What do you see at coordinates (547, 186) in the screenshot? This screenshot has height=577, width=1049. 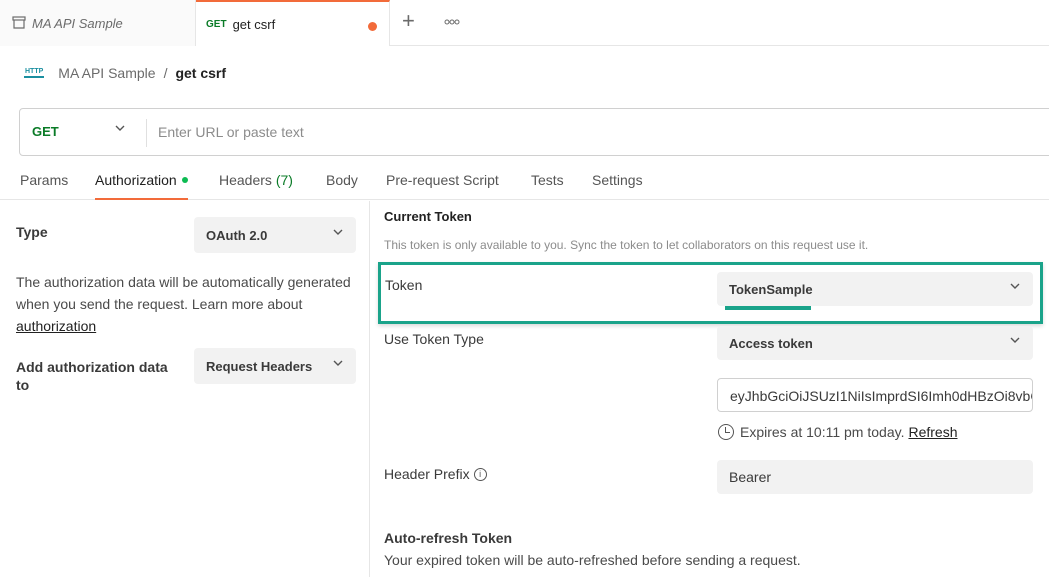 I see `tab-tests: Tests` at bounding box center [547, 186].